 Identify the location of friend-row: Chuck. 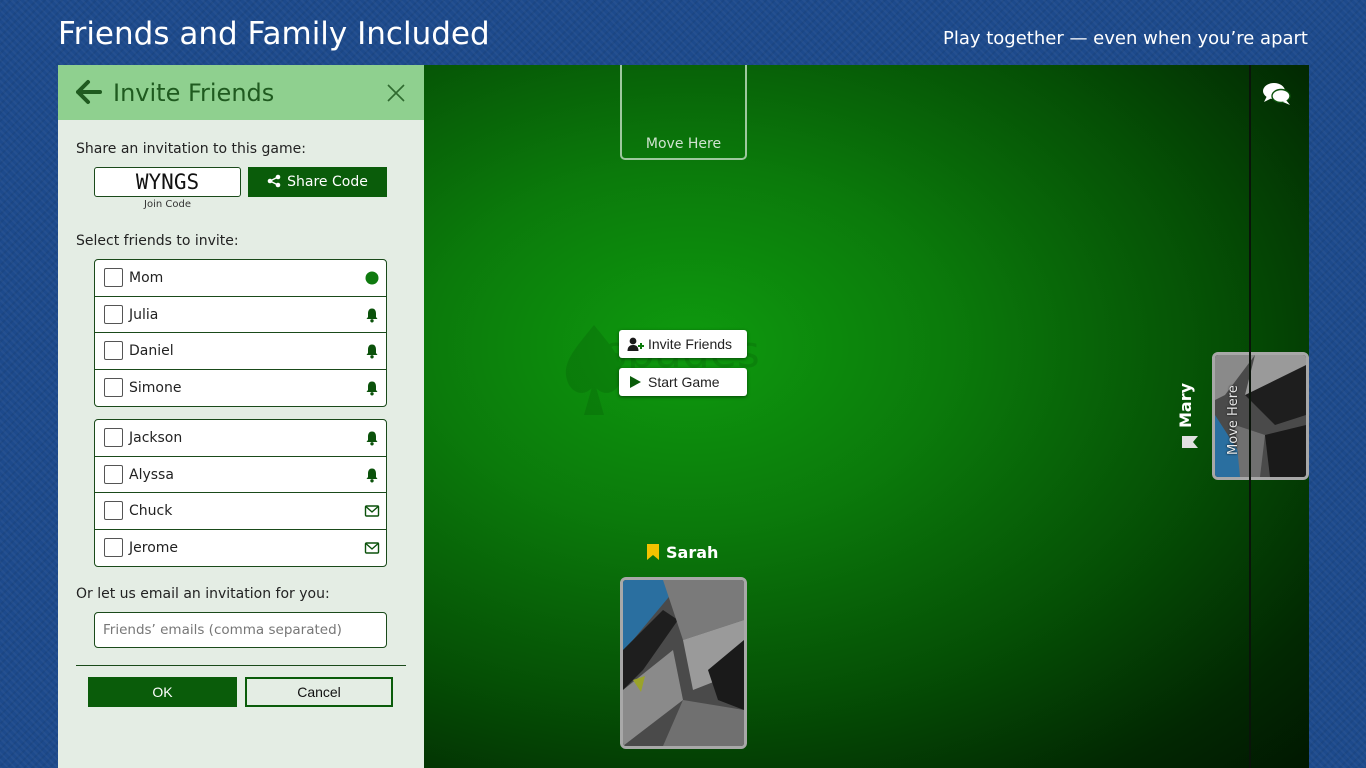
(240, 511).